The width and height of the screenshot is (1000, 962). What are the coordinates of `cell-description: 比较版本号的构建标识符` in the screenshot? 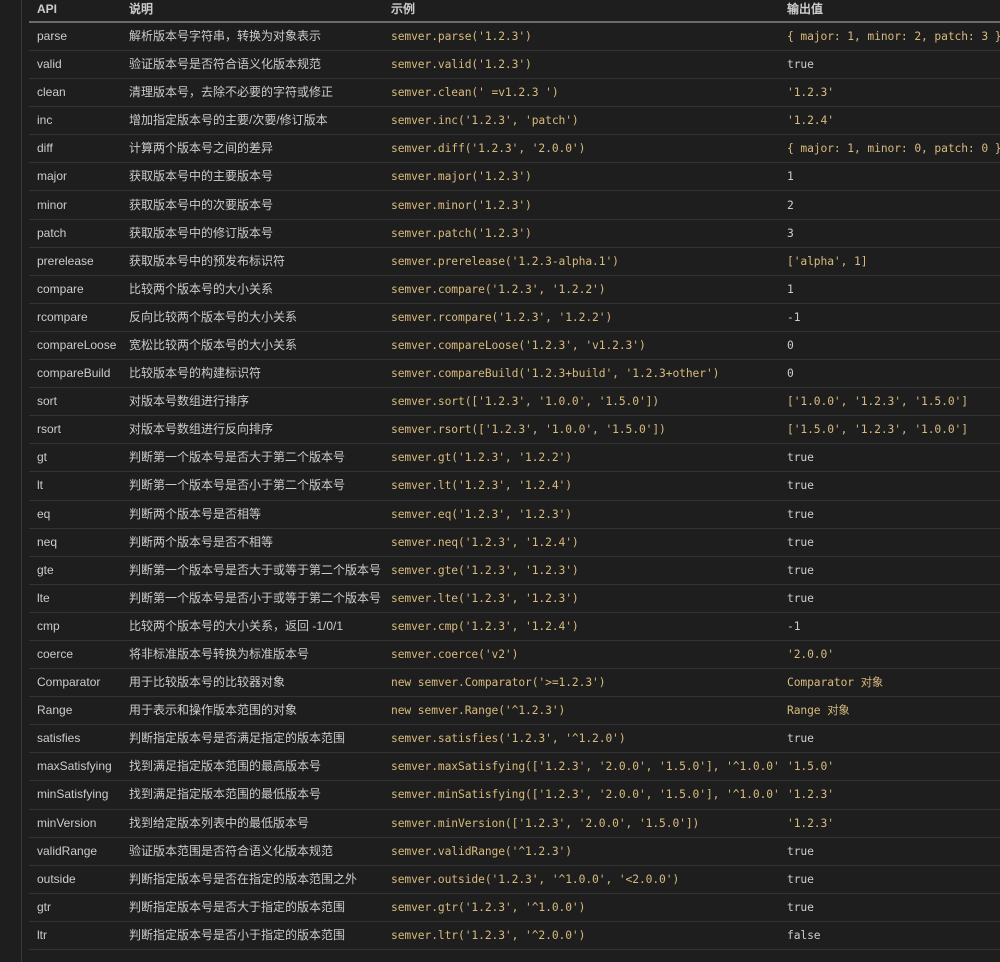 It's located at (252, 374).